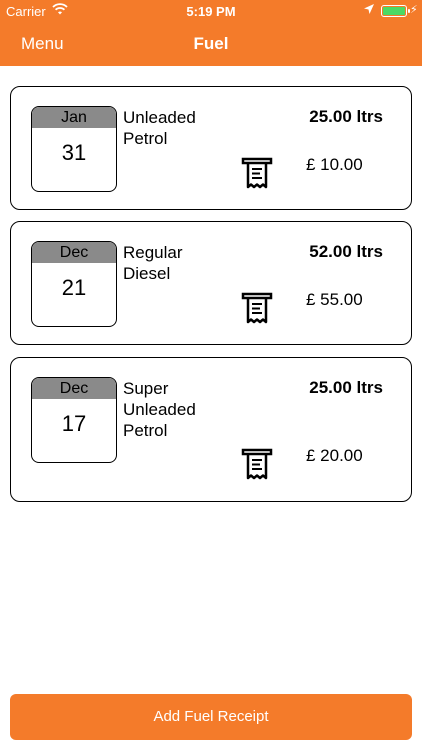 The width and height of the screenshot is (422, 750). Describe the element at coordinates (414, 10) in the screenshot. I see `charging-icon: ⚡` at that location.